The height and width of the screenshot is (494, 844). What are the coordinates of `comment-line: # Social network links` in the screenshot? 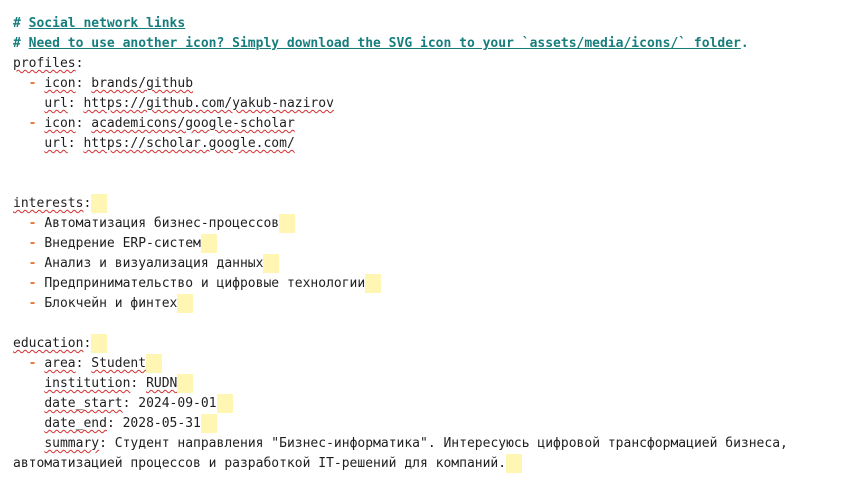 It's located at (99, 23).